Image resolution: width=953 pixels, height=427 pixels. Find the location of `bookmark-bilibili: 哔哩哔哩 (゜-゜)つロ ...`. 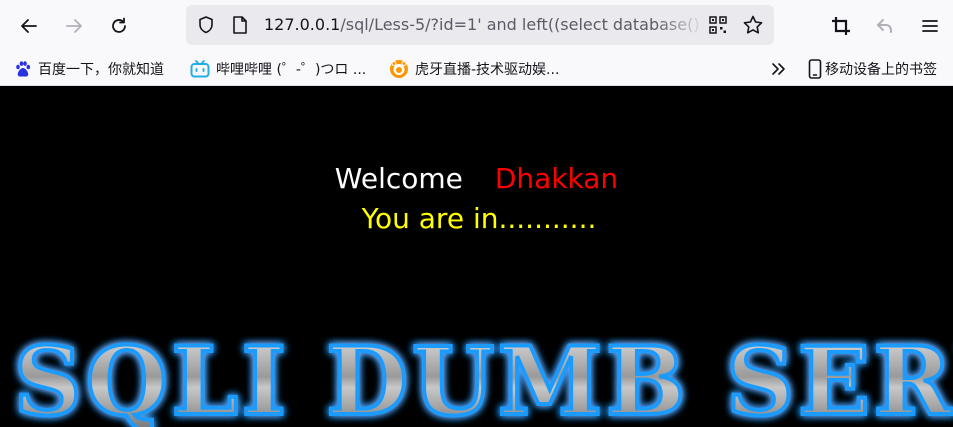

bookmark-bilibili: 哔哩哔哩 (゜-゜)つロ ... is located at coordinates (278, 69).